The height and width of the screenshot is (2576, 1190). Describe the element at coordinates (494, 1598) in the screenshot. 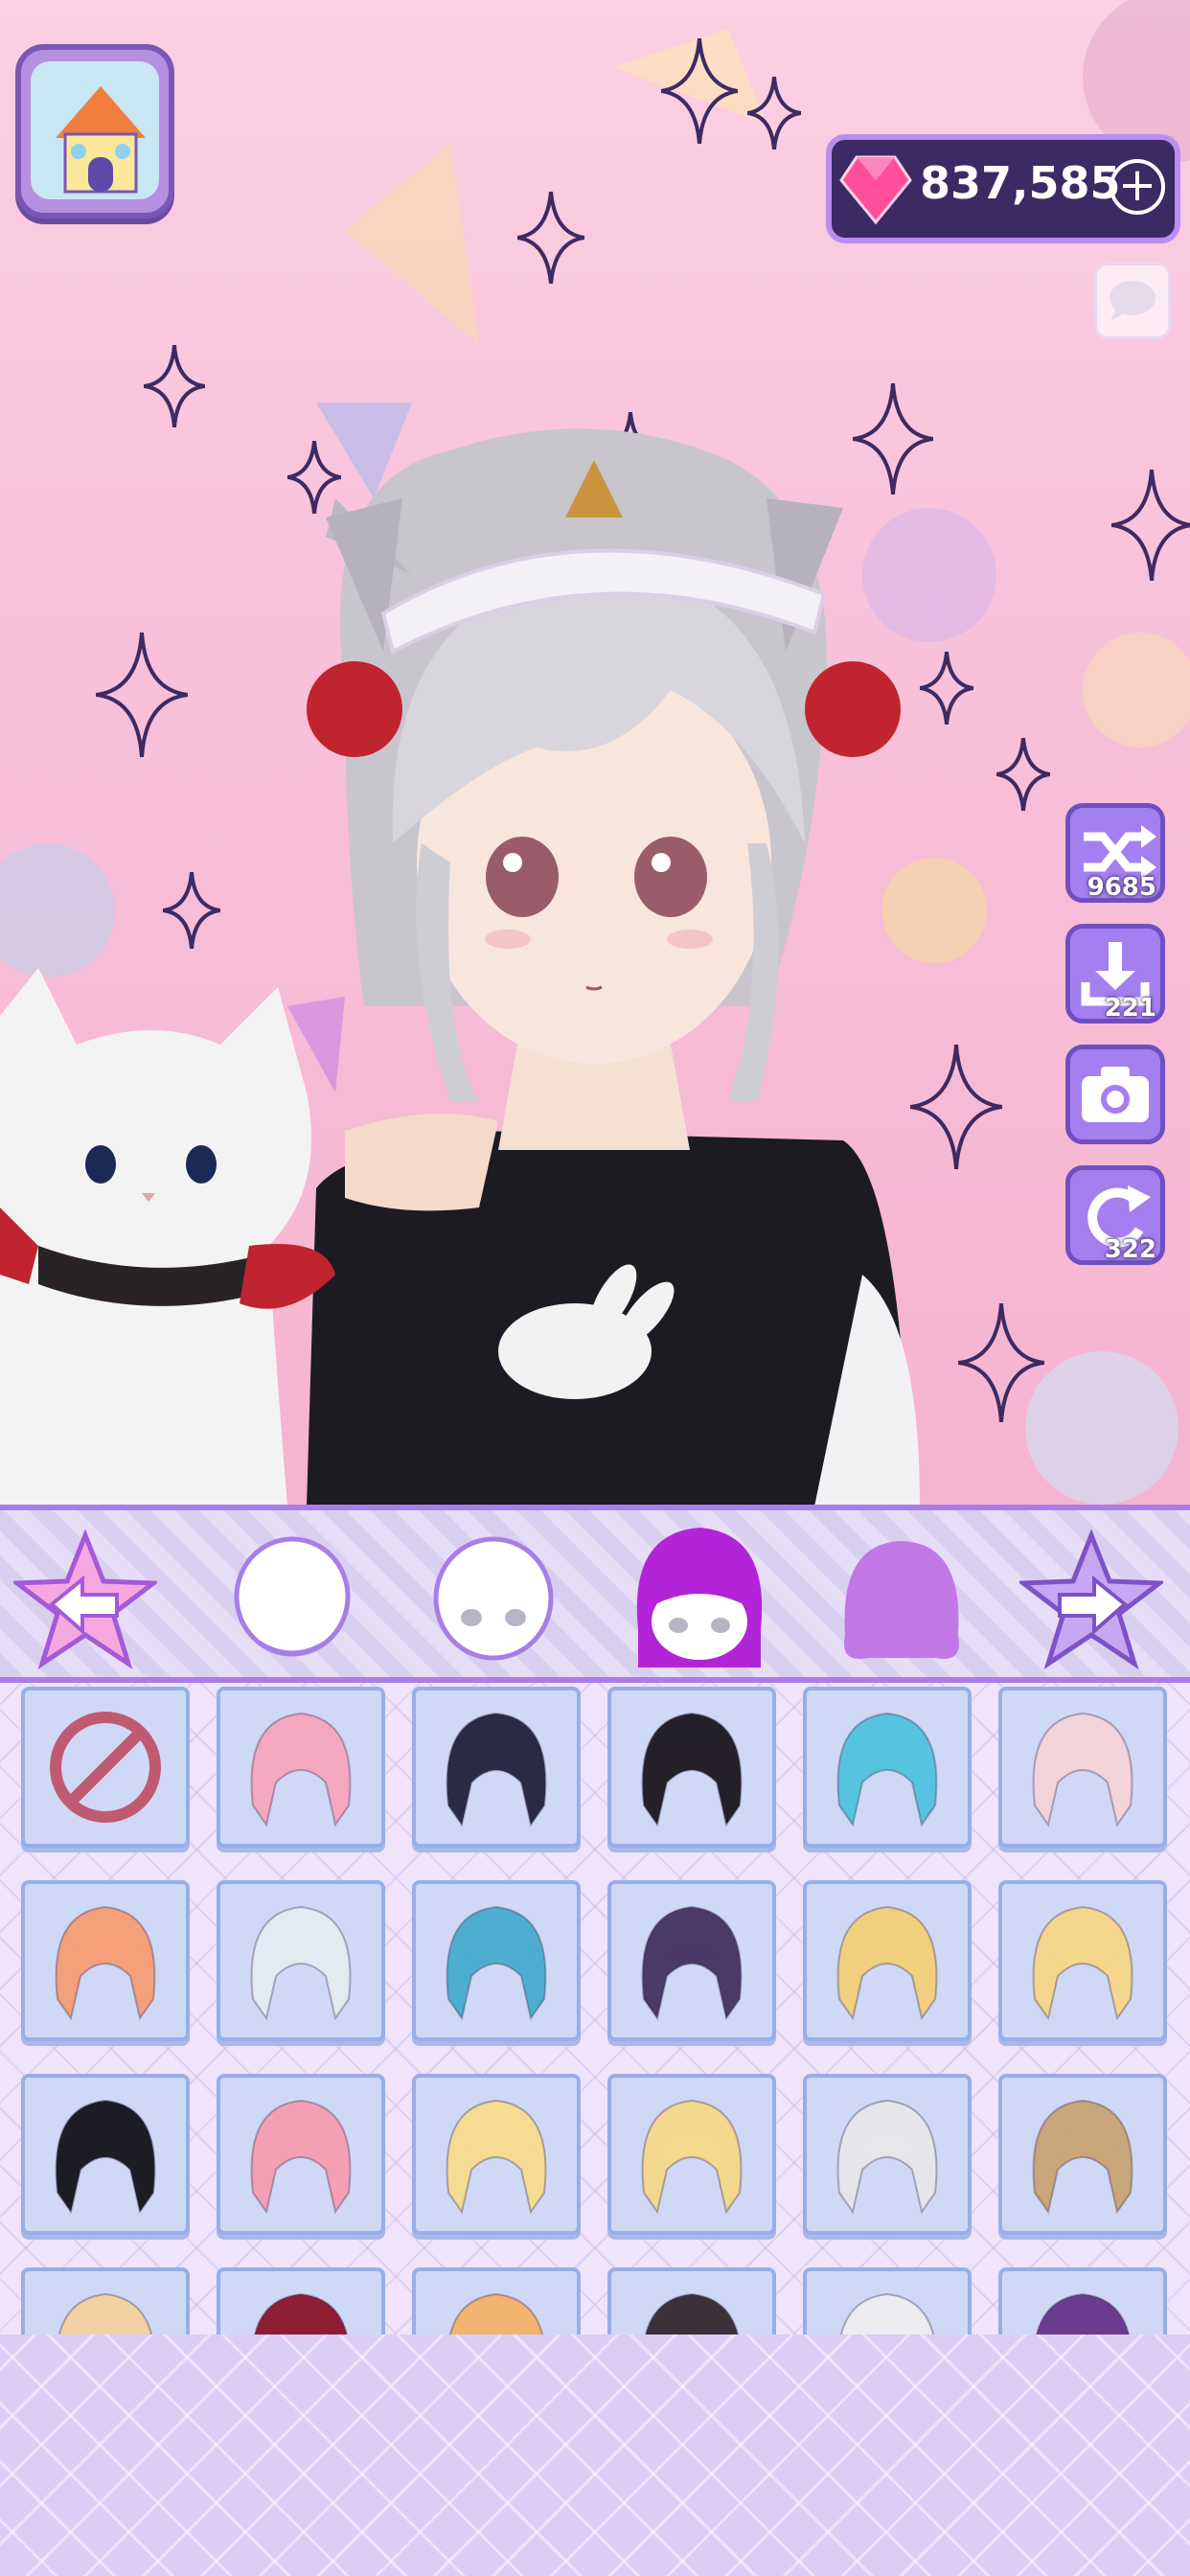

I see `face-icon` at that location.